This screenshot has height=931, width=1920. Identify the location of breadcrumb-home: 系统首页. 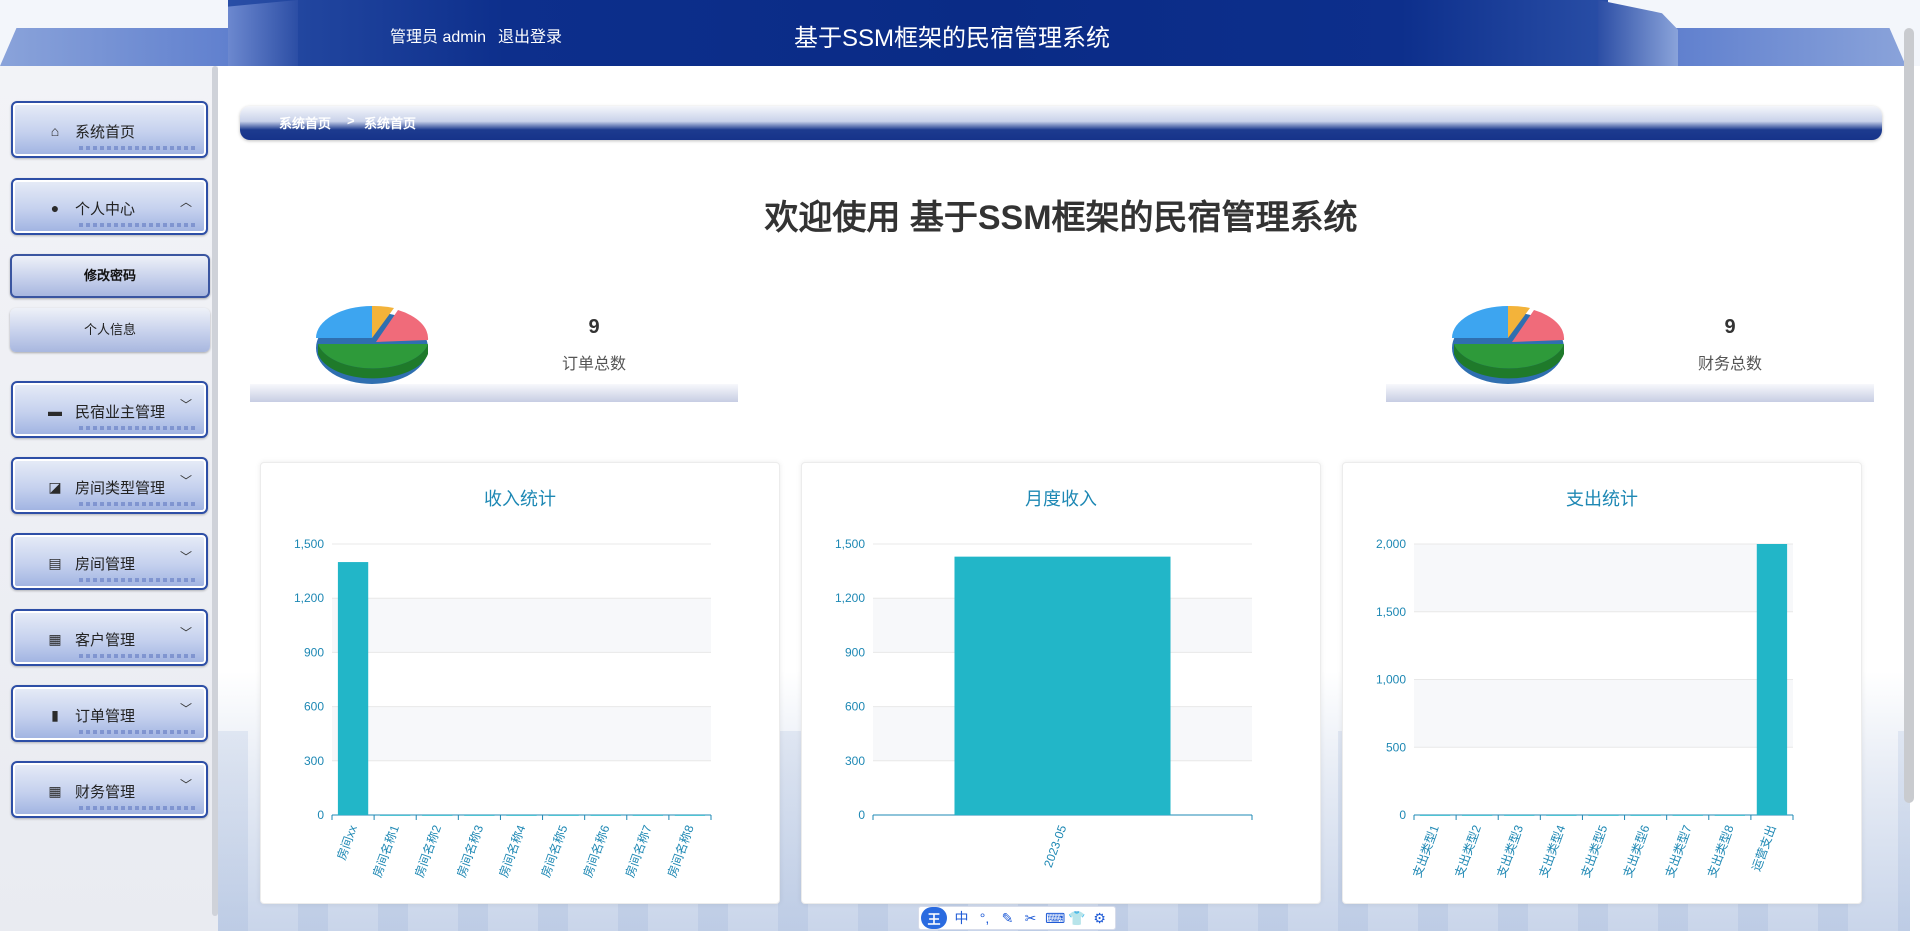
(305, 122).